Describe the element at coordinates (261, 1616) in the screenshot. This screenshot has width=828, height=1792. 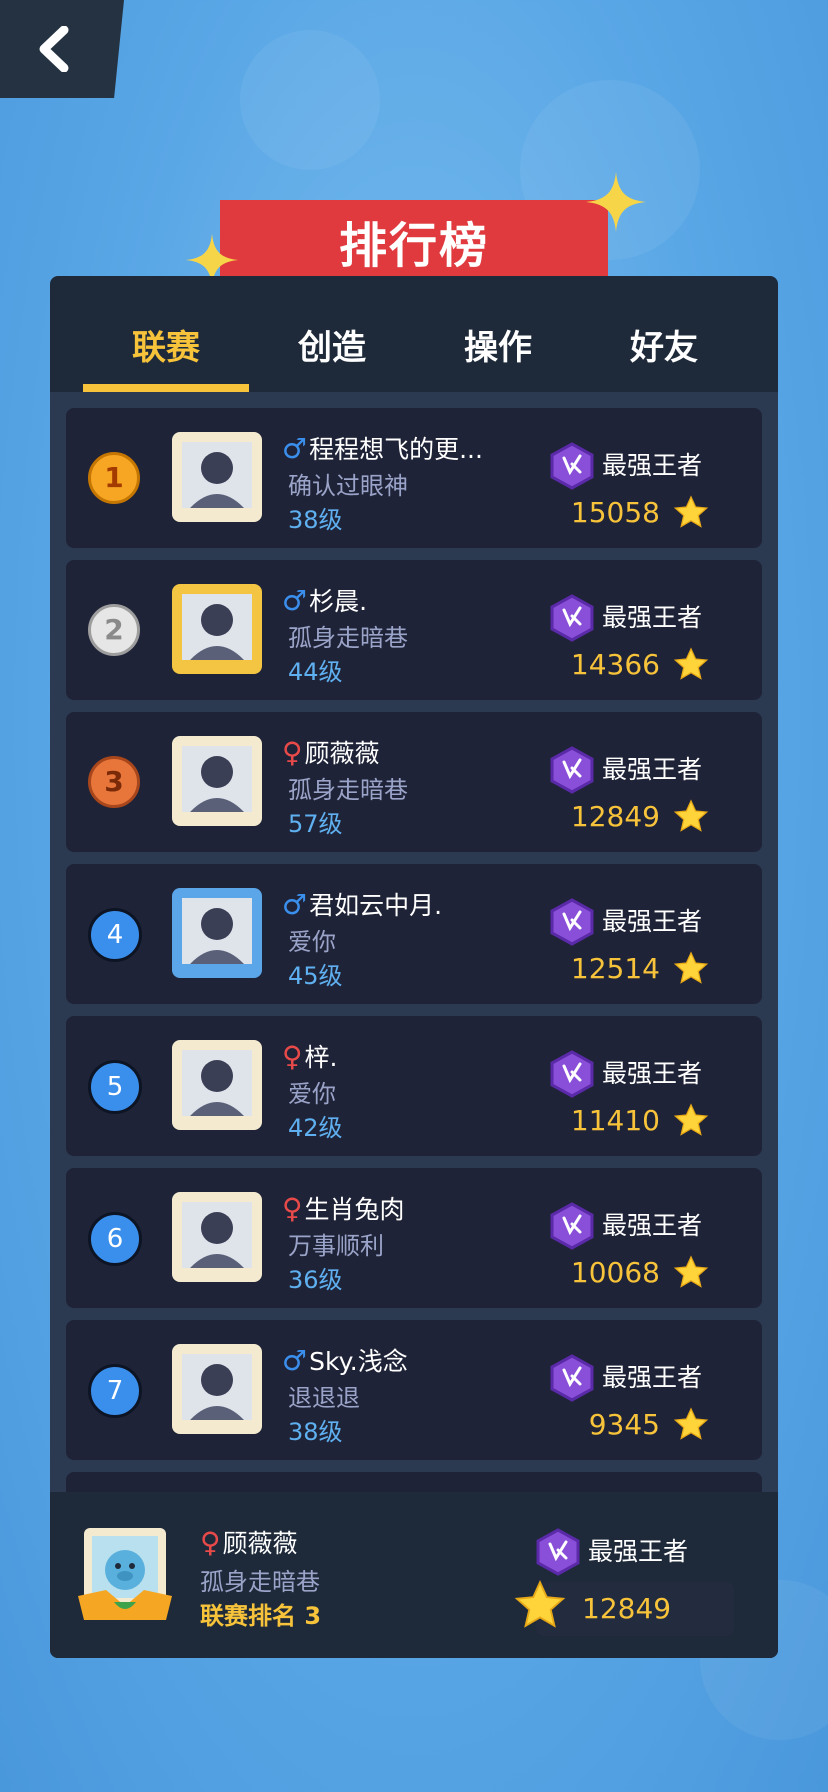
I see `my-league-rank: 联赛排名 3` at that location.